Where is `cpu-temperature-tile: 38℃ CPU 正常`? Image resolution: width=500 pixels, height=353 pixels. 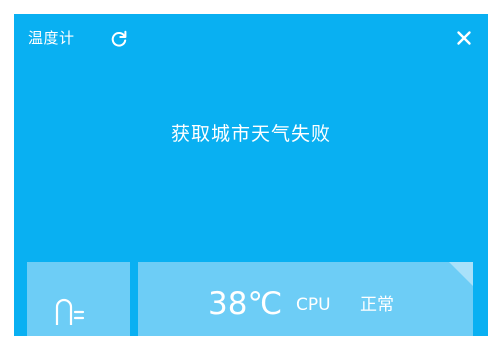 cpu-temperature-tile: 38℃ CPU 正常 is located at coordinates (305, 299).